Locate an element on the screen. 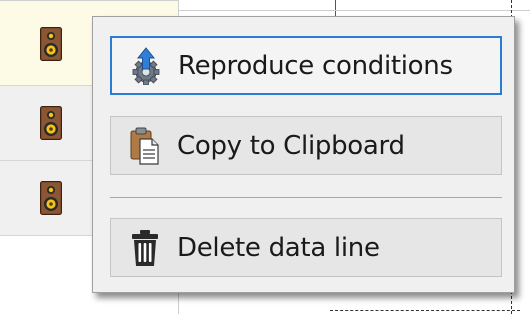 The width and height of the screenshot is (530, 314). menu-item-label: Copy to Clipboard is located at coordinates (291, 145).